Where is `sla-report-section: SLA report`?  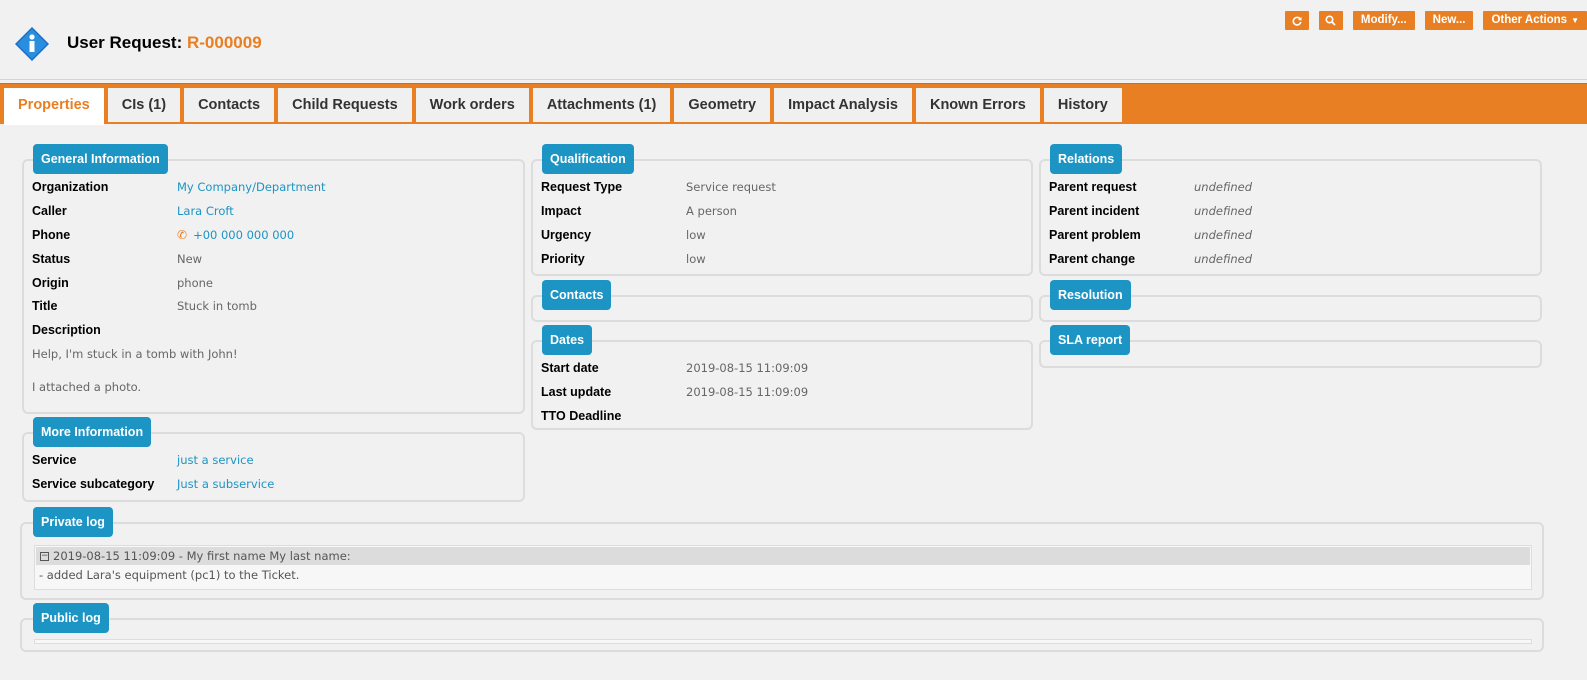 sla-report-section: SLA report is located at coordinates (1290, 346).